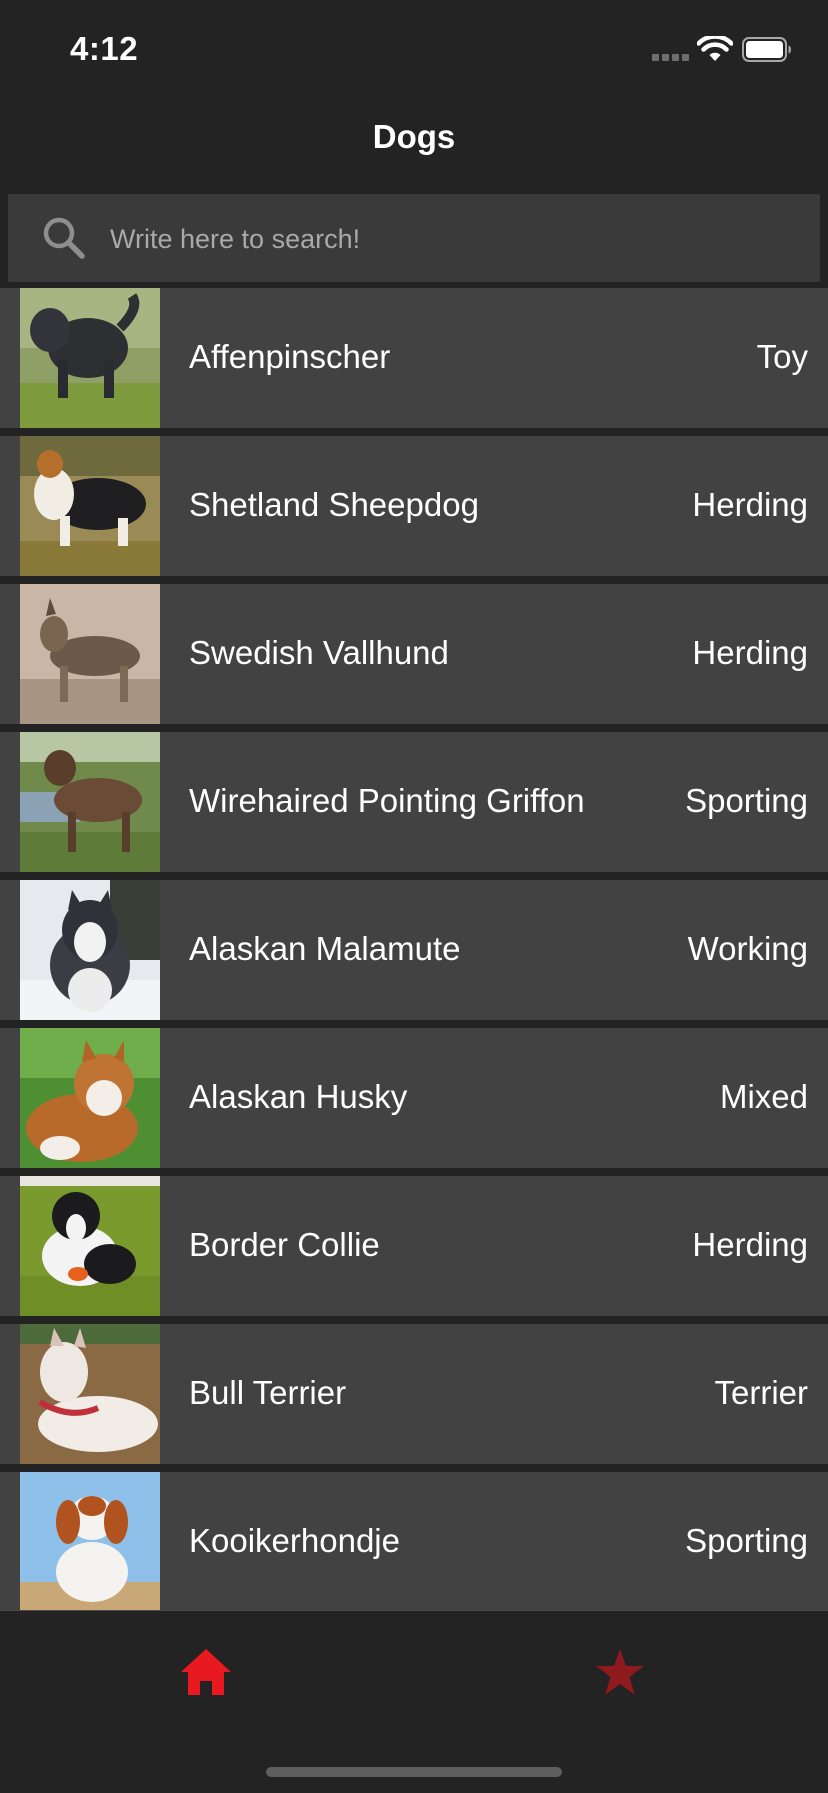 This screenshot has height=1793, width=828. Describe the element at coordinates (414, 1246) in the screenshot. I see `breed-row-border-collie: Border Collie Herding` at that location.